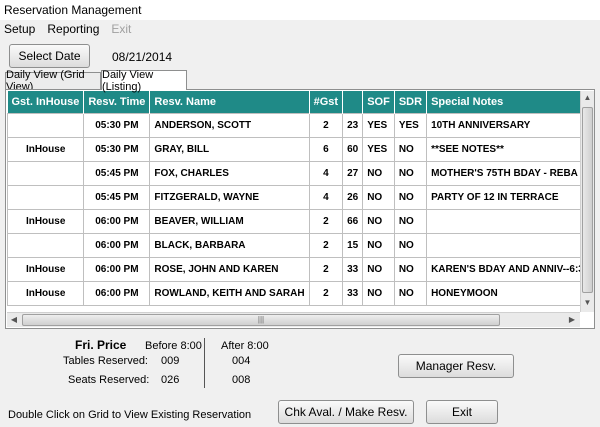 Image resolution: width=600 pixels, height=427 pixels. I want to click on table-cell: FOX, CHARLES, so click(229, 173).